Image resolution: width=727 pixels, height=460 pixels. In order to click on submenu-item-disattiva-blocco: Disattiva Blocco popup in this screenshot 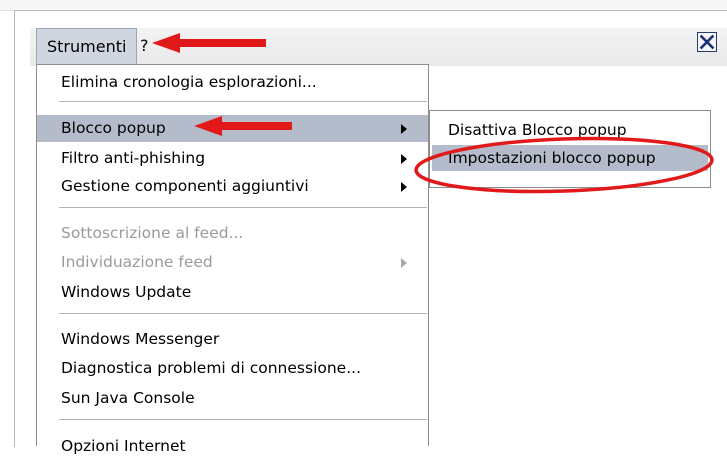, I will do `click(570, 130)`.